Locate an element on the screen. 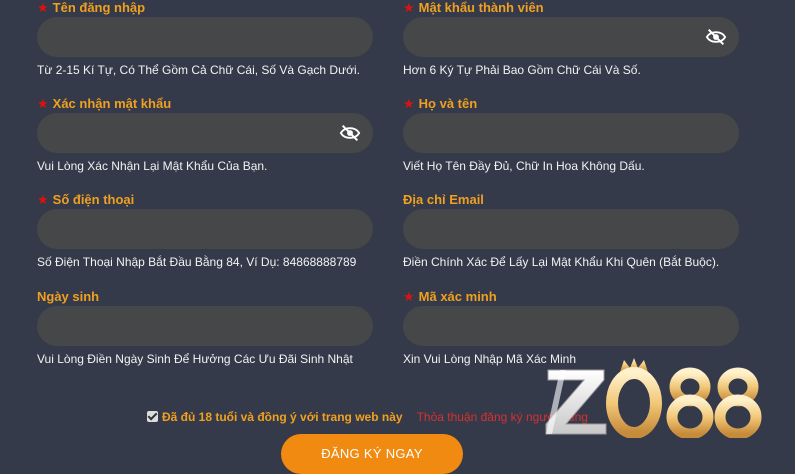 The image size is (795, 474). birthday-label: Ngày sinh is located at coordinates (68, 296).